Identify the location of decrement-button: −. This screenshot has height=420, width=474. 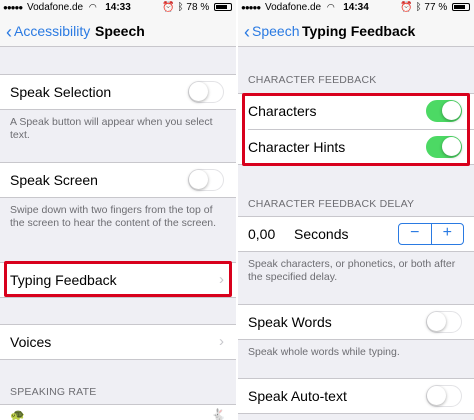
(415, 234).